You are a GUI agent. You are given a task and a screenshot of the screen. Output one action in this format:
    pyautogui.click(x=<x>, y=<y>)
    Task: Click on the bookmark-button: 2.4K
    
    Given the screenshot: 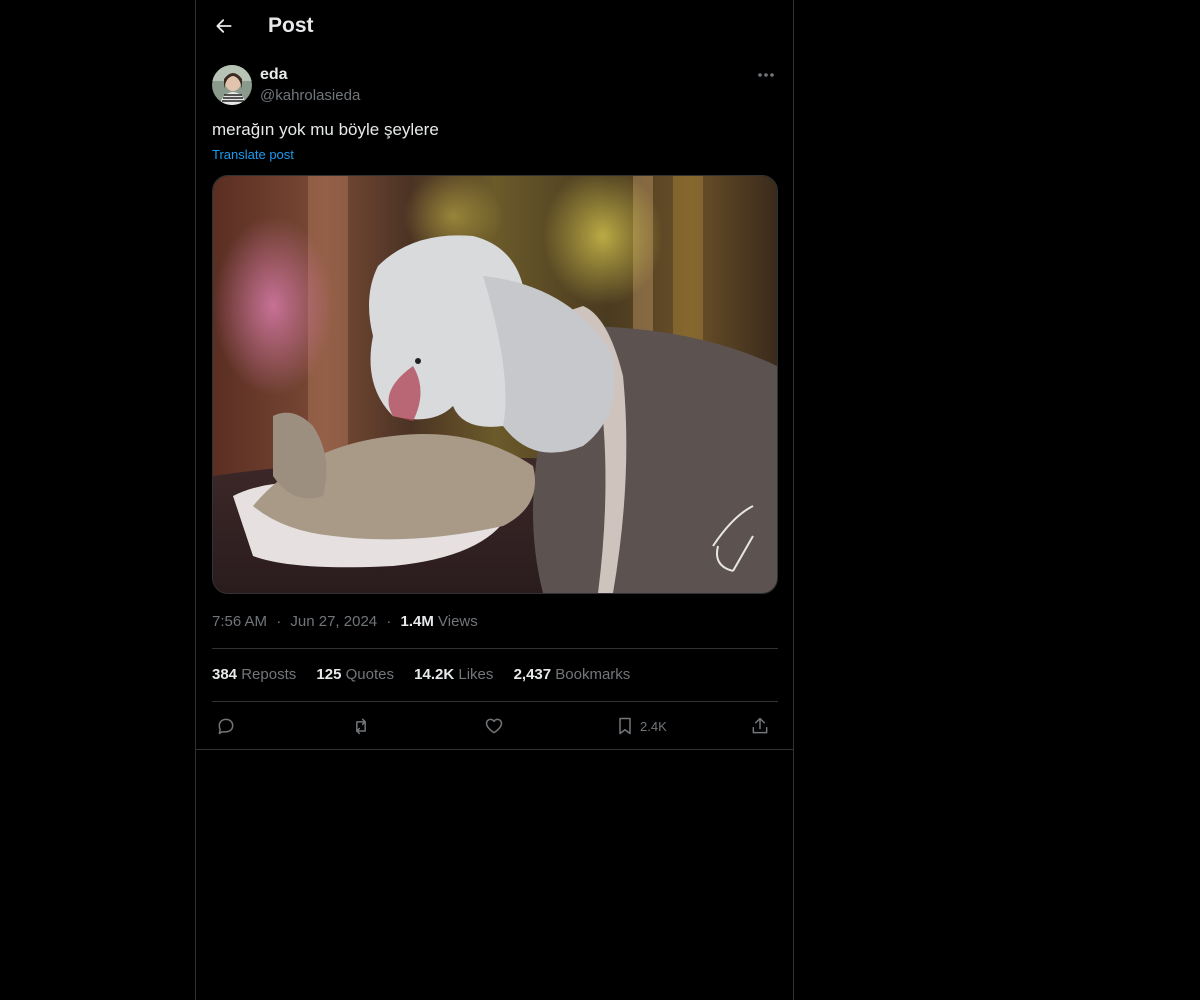 What is the action you would take?
    pyautogui.click(x=641, y=726)
    